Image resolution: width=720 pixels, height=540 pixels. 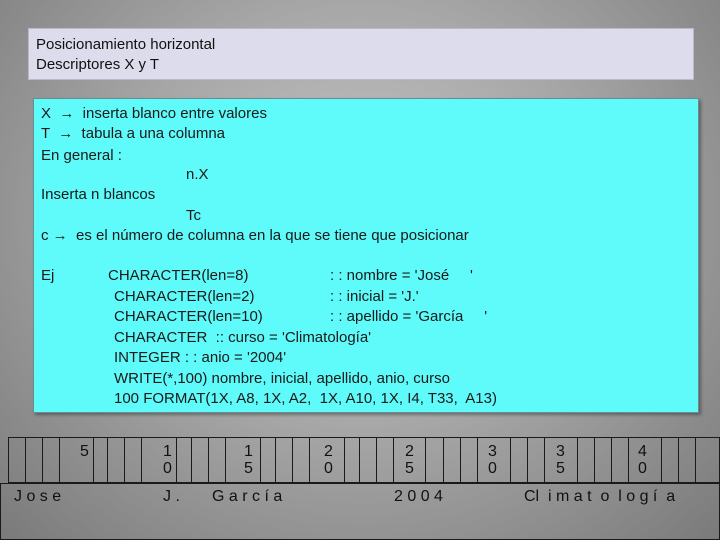 What do you see at coordinates (98, 64) in the screenshot?
I see `slide-subtitle: Descriptores X y T` at bounding box center [98, 64].